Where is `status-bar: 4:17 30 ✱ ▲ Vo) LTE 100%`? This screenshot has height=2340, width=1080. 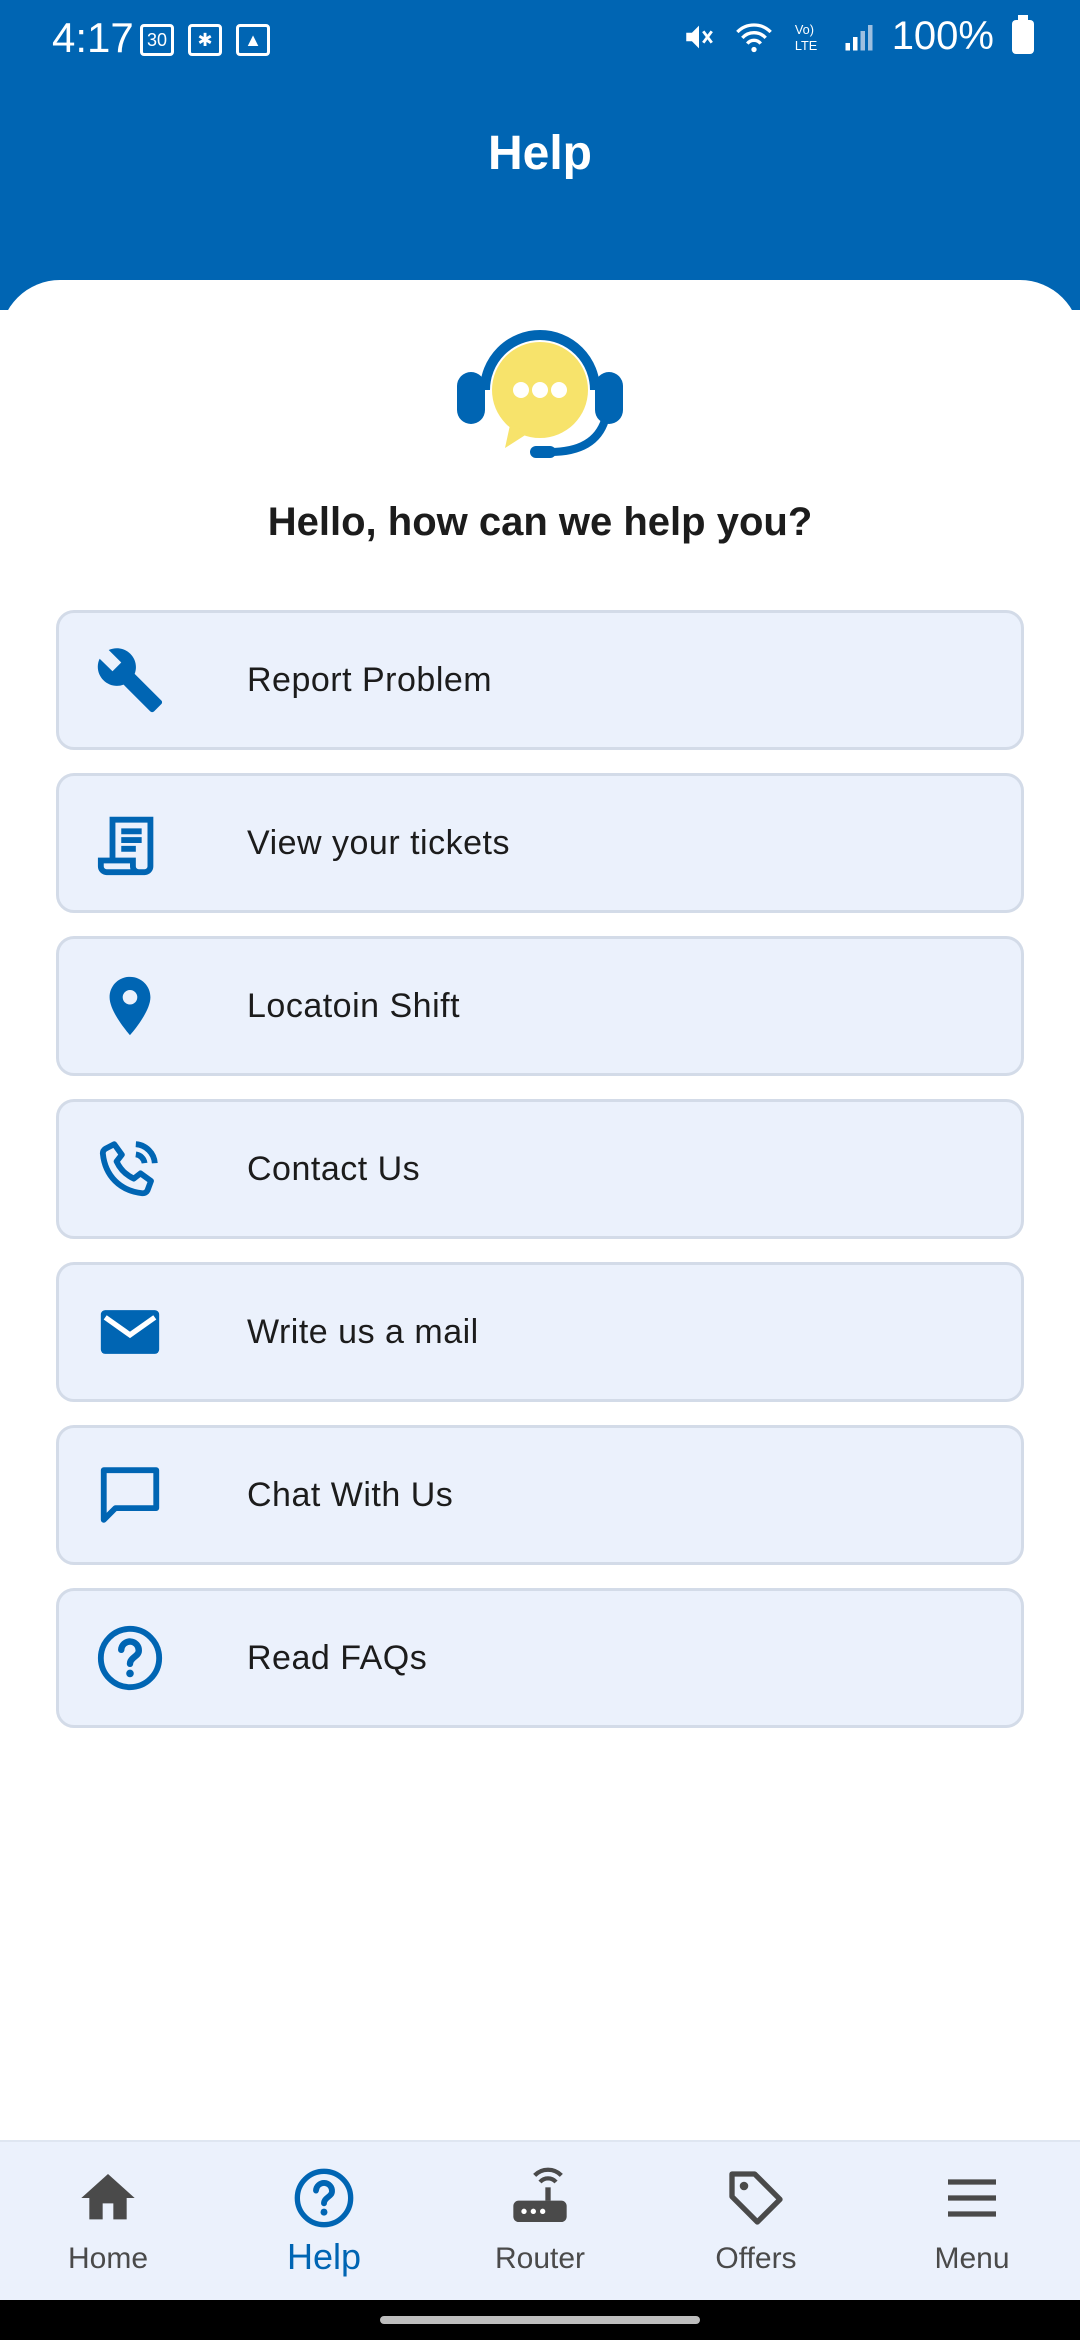
status-bar: 4:17 30 ✱ ▲ Vo) LTE 100% is located at coordinates (540, 40).